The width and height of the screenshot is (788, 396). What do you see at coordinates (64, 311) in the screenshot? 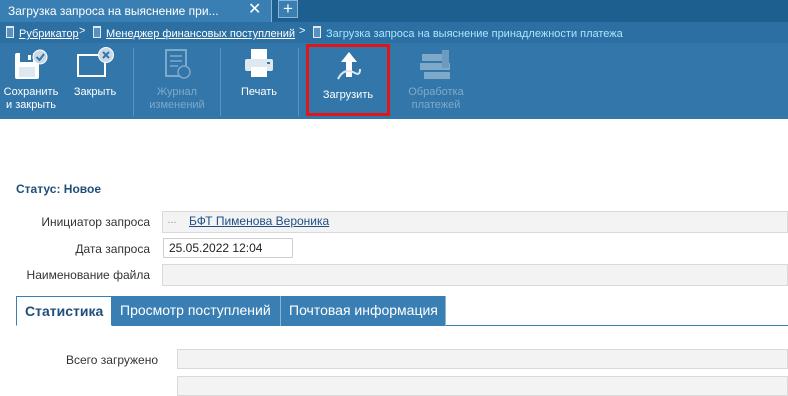
I see `tab-statistics: Статистика` at bounding box center [64, 311].